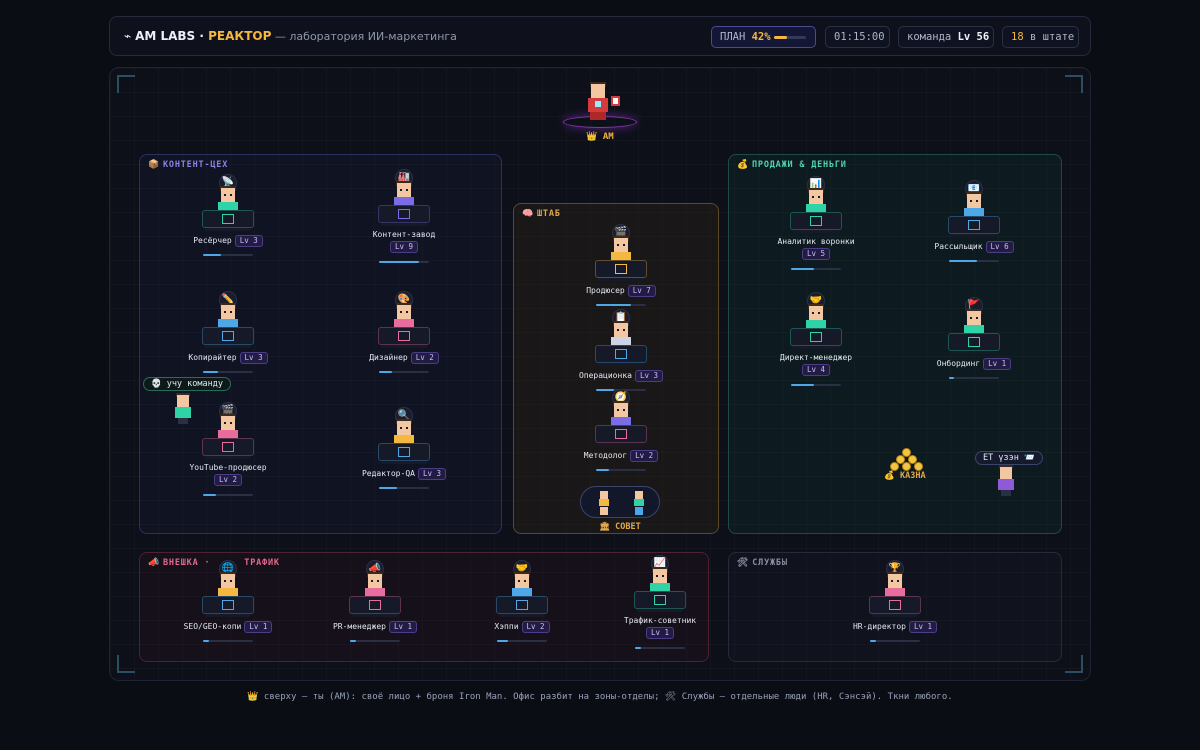 The image size is (1200, 750). I want to click on timer-value: 01:15:00, so click(859, 37).